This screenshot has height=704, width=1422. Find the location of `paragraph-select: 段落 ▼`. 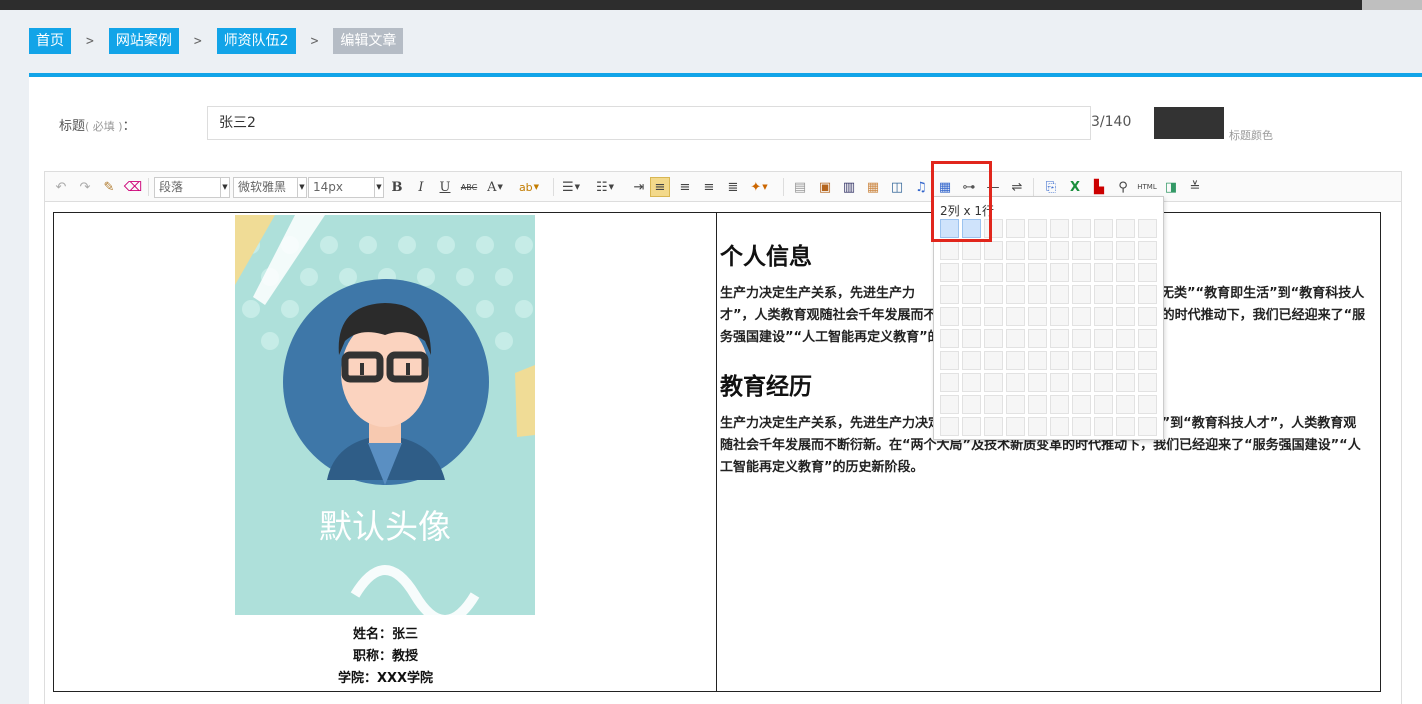

paragraph-select: 段落 ▼ is located at coordinates (192, 187).